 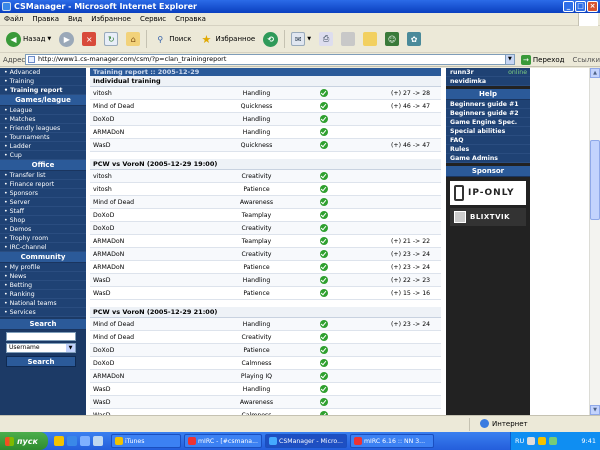 I want to click on sidebar-item-my-profile: • My profile, so click(x=43, y=267).